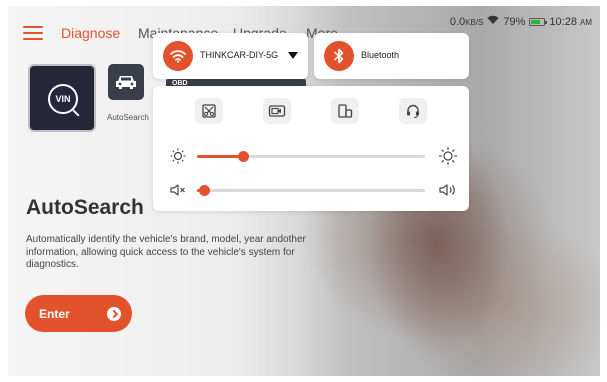  I want to click on wifi-network-name: THINKCAR-DIY-5G, so click(239, 55).